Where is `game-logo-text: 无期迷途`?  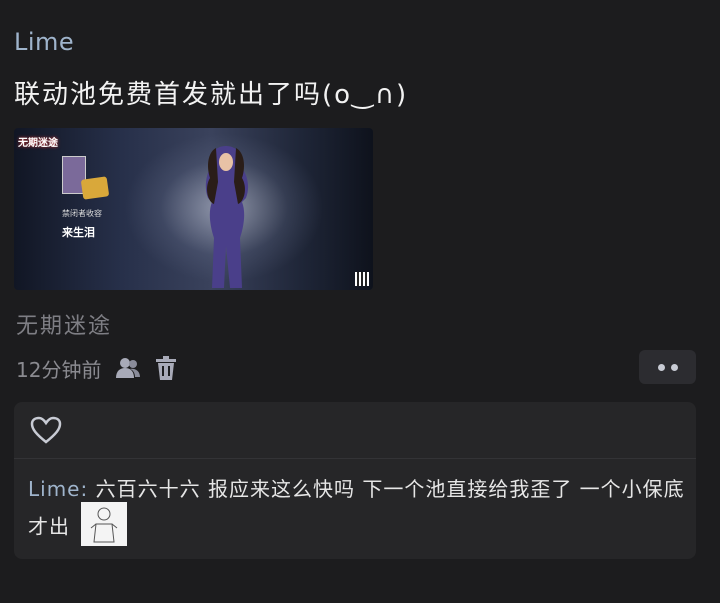 game-logo-text: 无期迷途 is located at coordinates (38, 143).